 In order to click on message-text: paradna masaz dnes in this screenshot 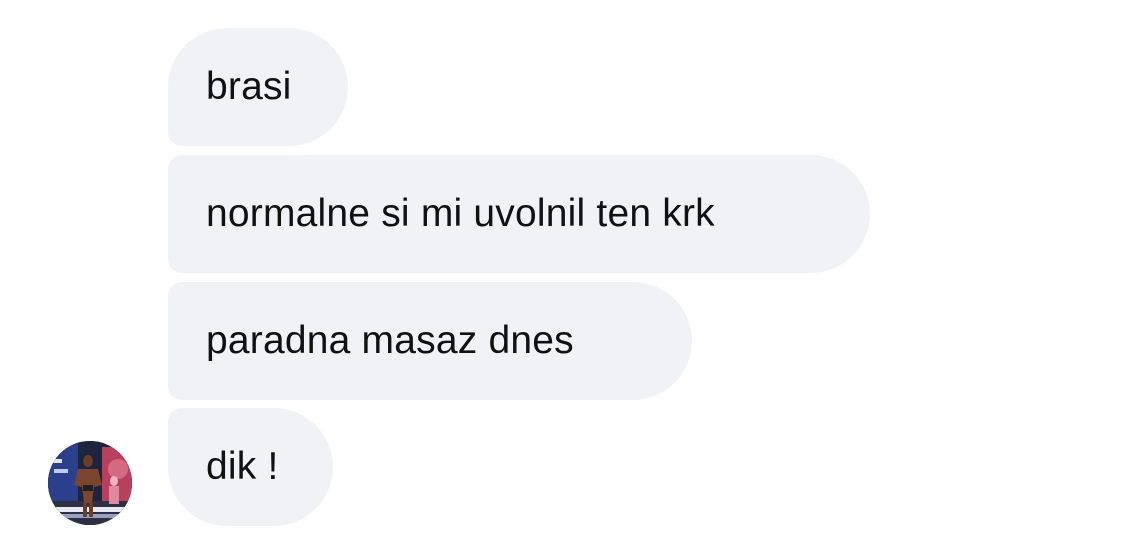, I will do `click(390, 340)`.